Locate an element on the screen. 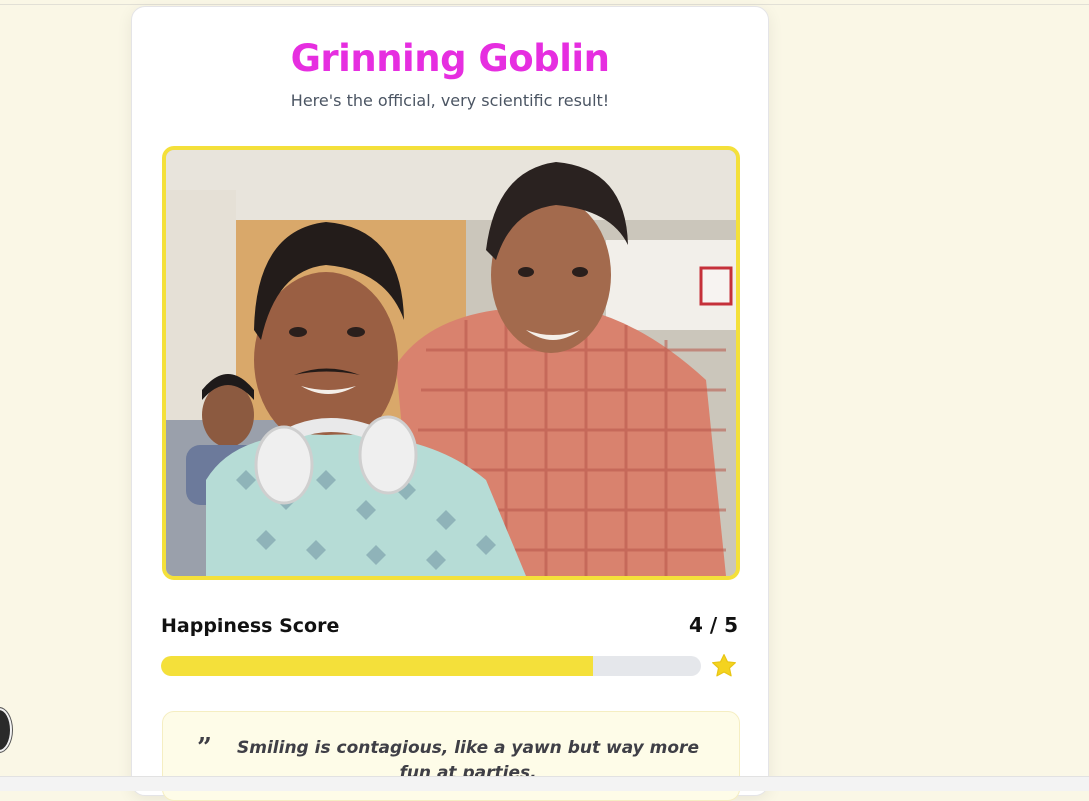  happiness-progress-bar is located at coordinates (431, 666).